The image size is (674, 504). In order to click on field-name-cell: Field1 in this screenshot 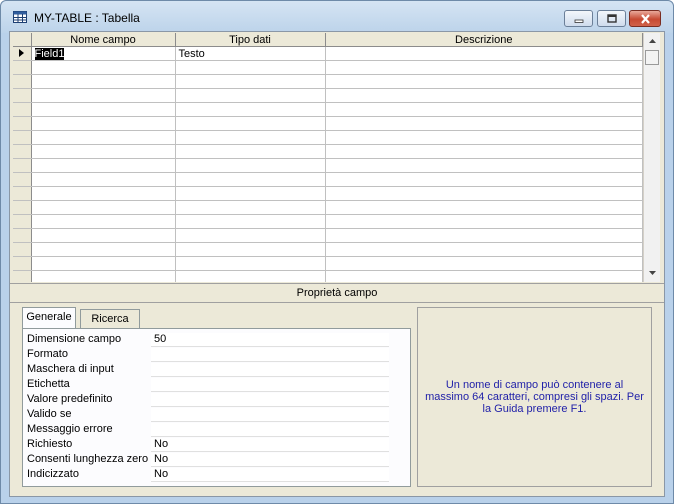, I will do `click(103, 53)`.